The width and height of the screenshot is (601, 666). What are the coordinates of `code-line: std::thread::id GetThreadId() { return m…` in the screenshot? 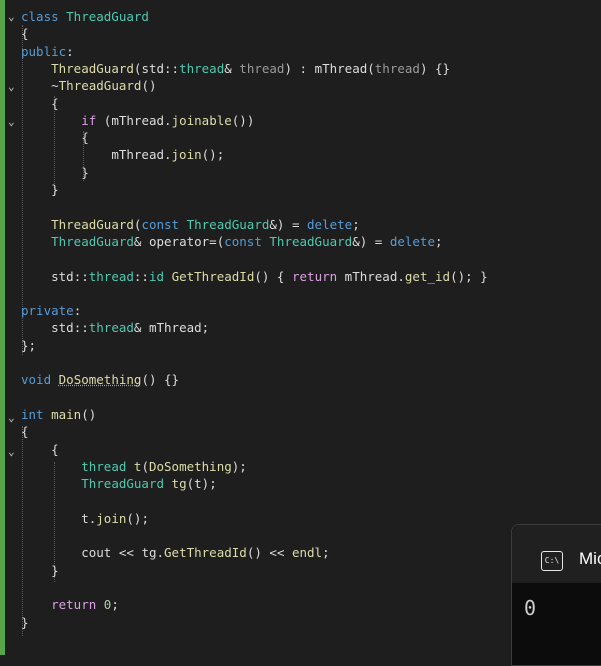 It's located at (254, 276).